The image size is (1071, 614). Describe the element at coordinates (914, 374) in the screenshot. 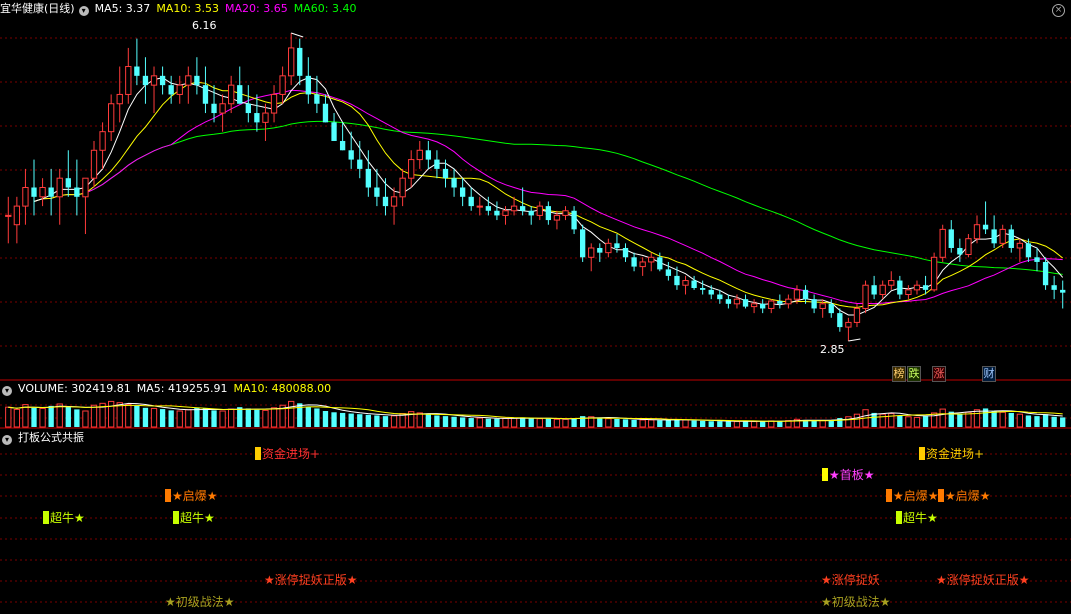

I see `badge-die: 跌` at that location.